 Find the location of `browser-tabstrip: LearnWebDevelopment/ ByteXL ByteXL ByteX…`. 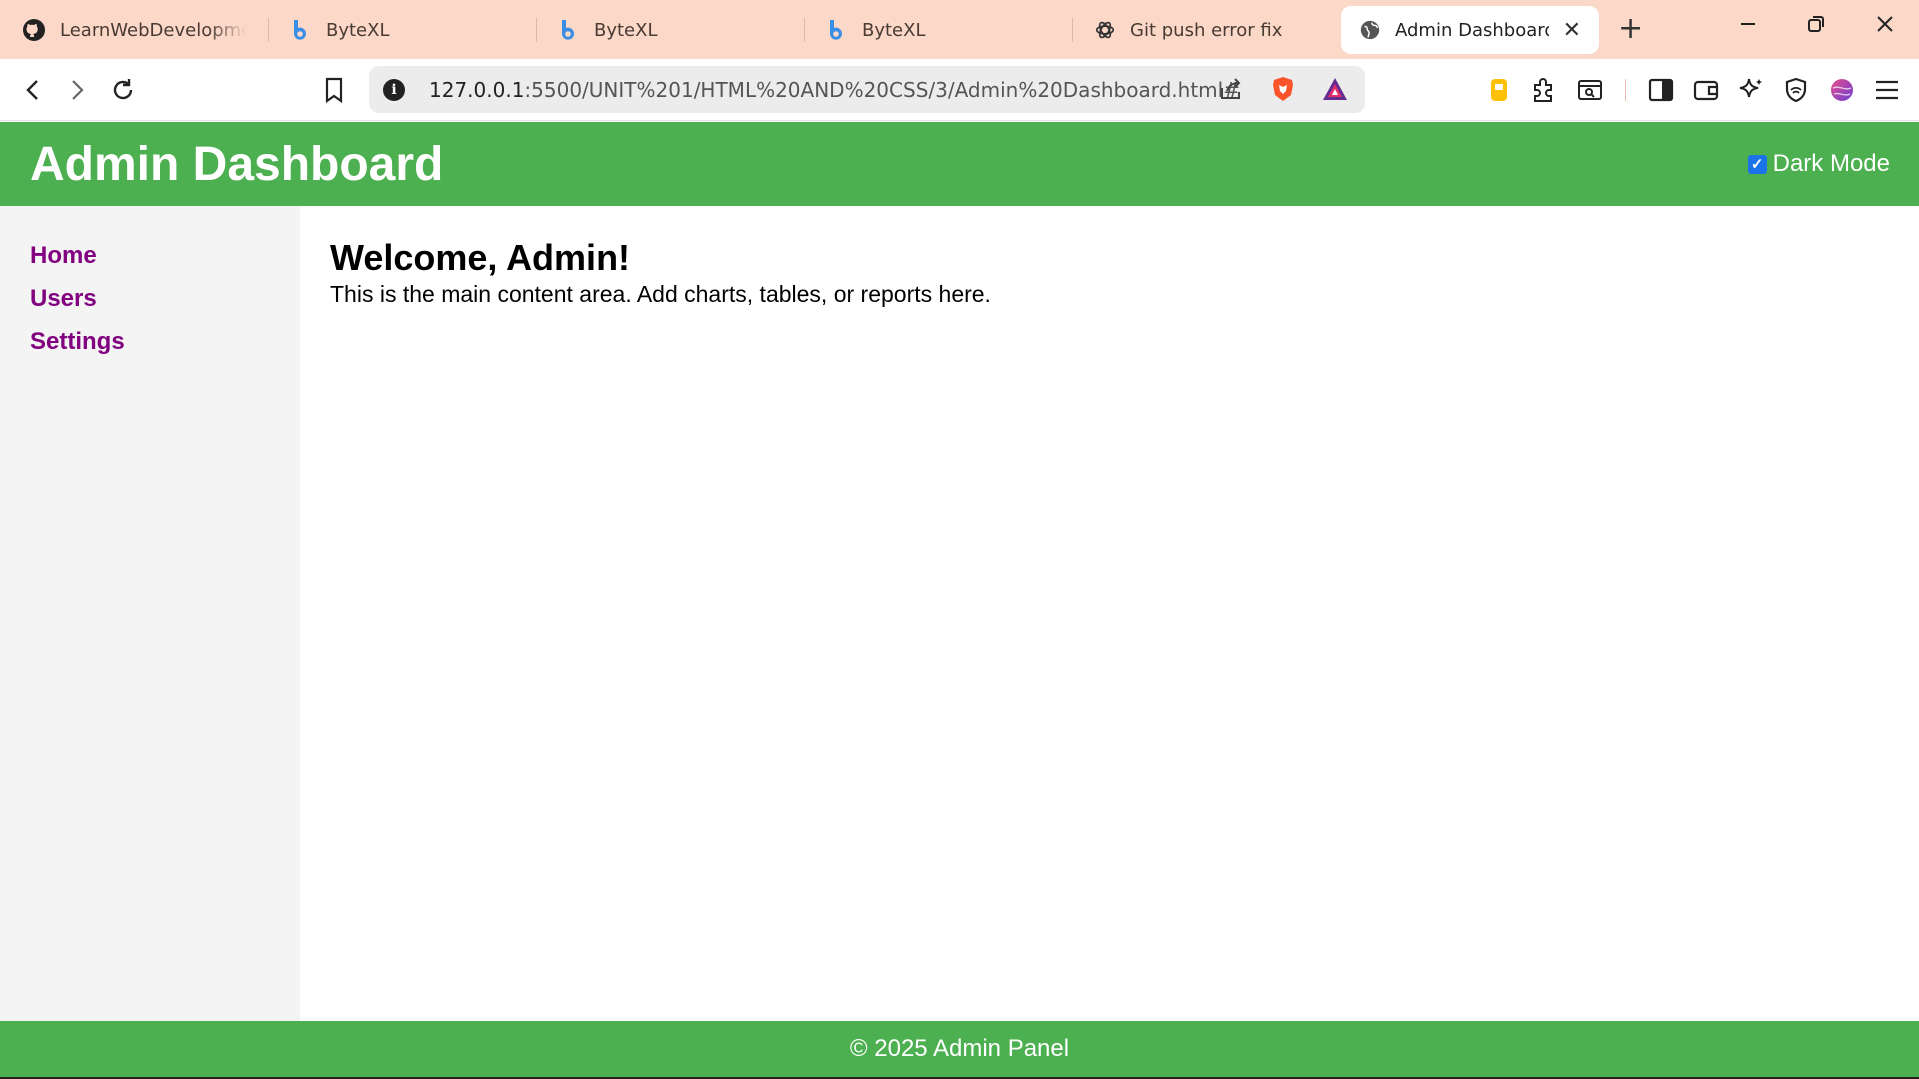

browser-tabstrip: LearnWebDevelopment/ ByteXL ByteXL ByteX… is located at coordinates (959, 29).